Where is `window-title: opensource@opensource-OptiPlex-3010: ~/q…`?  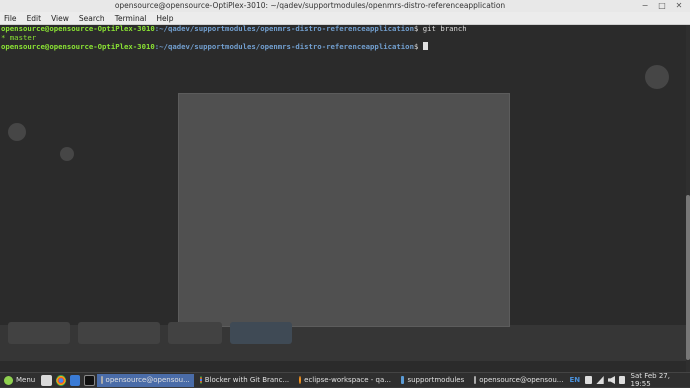
window-title: opensource@opensource-OptiPlex-3010: ~/q… is located at coordinates (310, 5).